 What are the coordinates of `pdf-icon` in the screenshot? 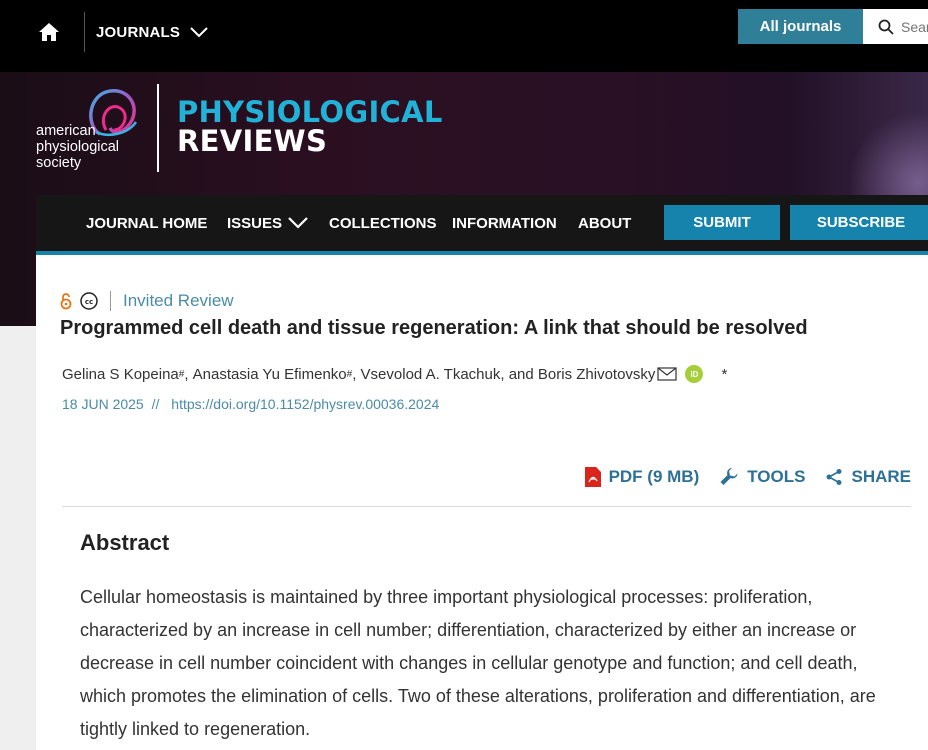 It's located at (592, 477).